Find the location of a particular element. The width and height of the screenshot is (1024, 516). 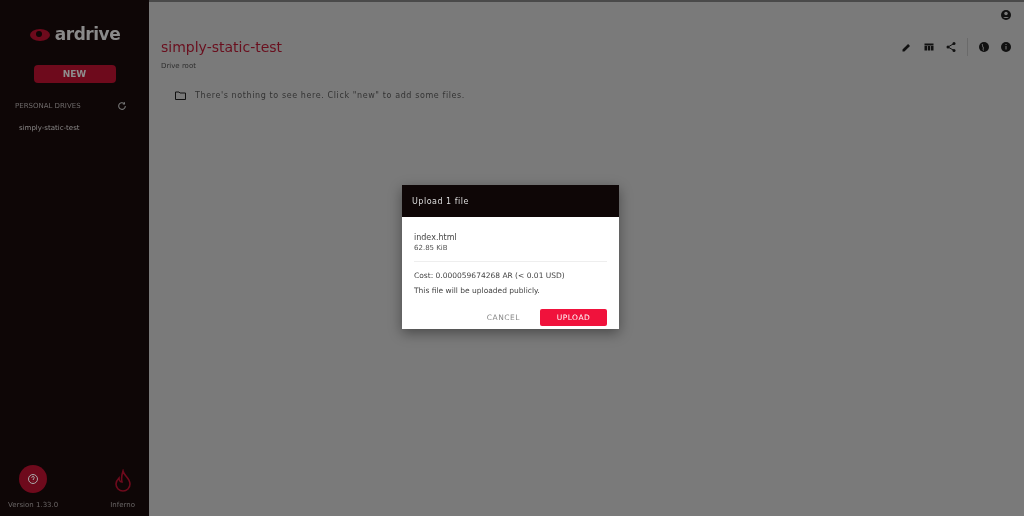

account-icon is located at coordinates (1006, 15).